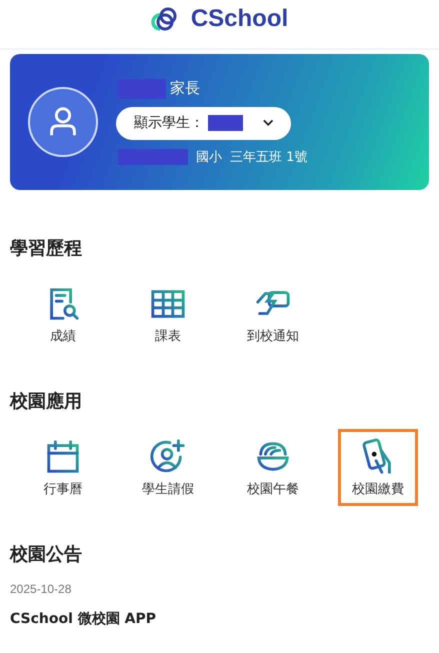 The image size is (439, 653). Describe the element at coordinates (63, 314) in the screenshot. I see `app-tile: 成績` at that location.